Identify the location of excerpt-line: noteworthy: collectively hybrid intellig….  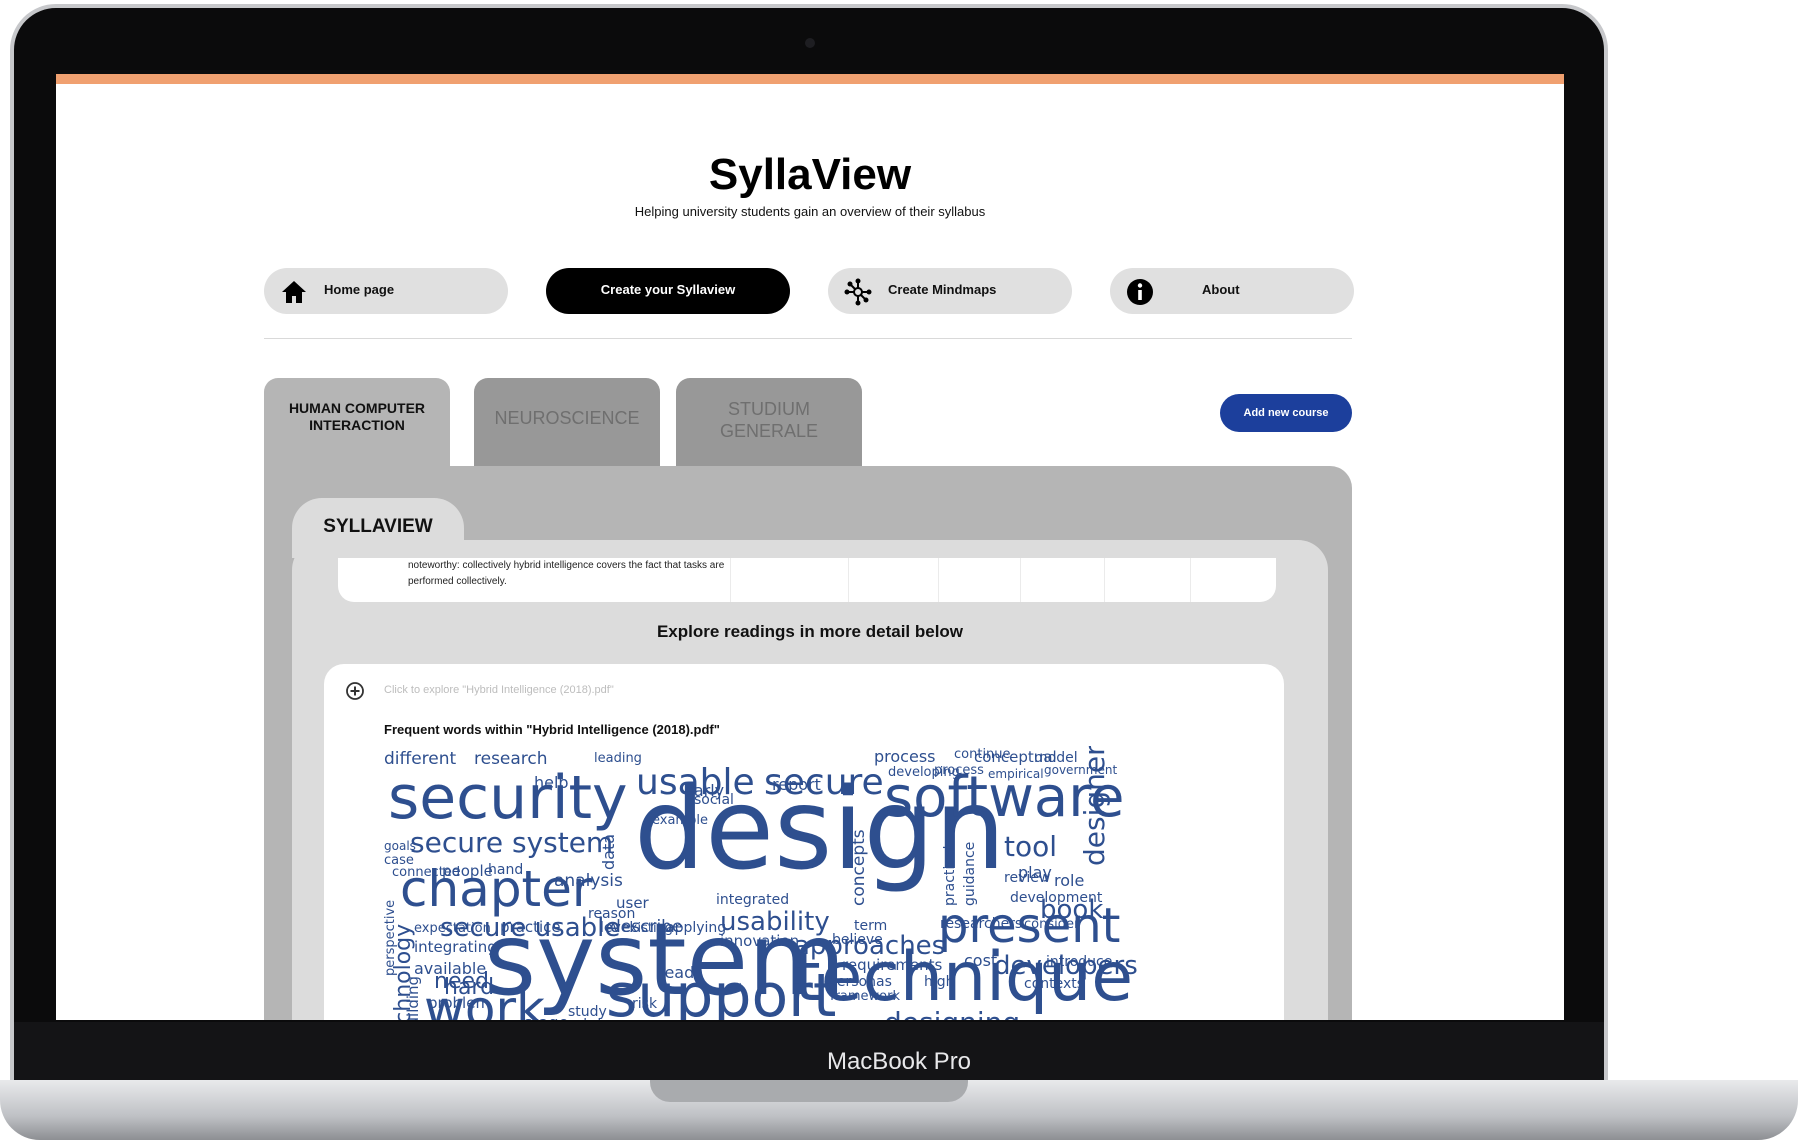
(566, 565).